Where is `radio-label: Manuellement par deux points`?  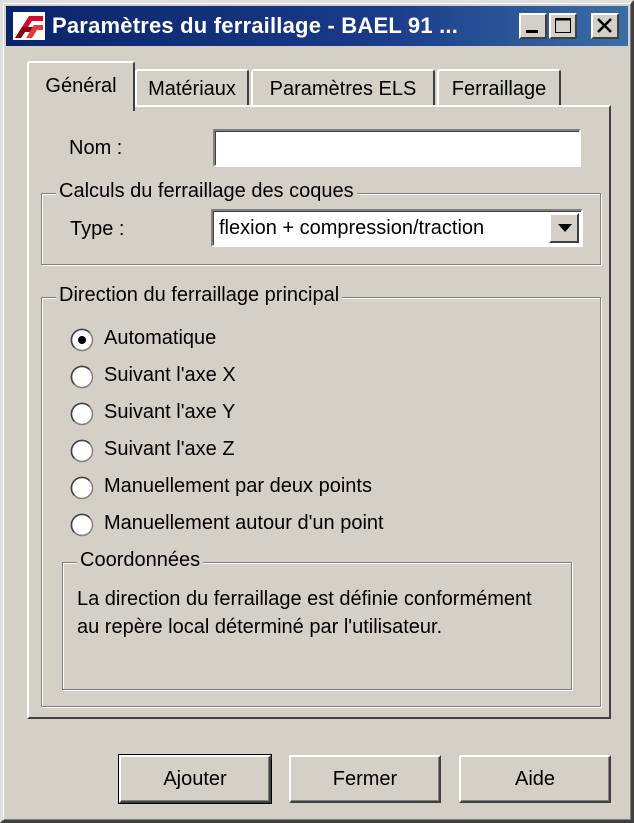 radio-label: Manuellement par deux points is located at coordinates (238, 486).